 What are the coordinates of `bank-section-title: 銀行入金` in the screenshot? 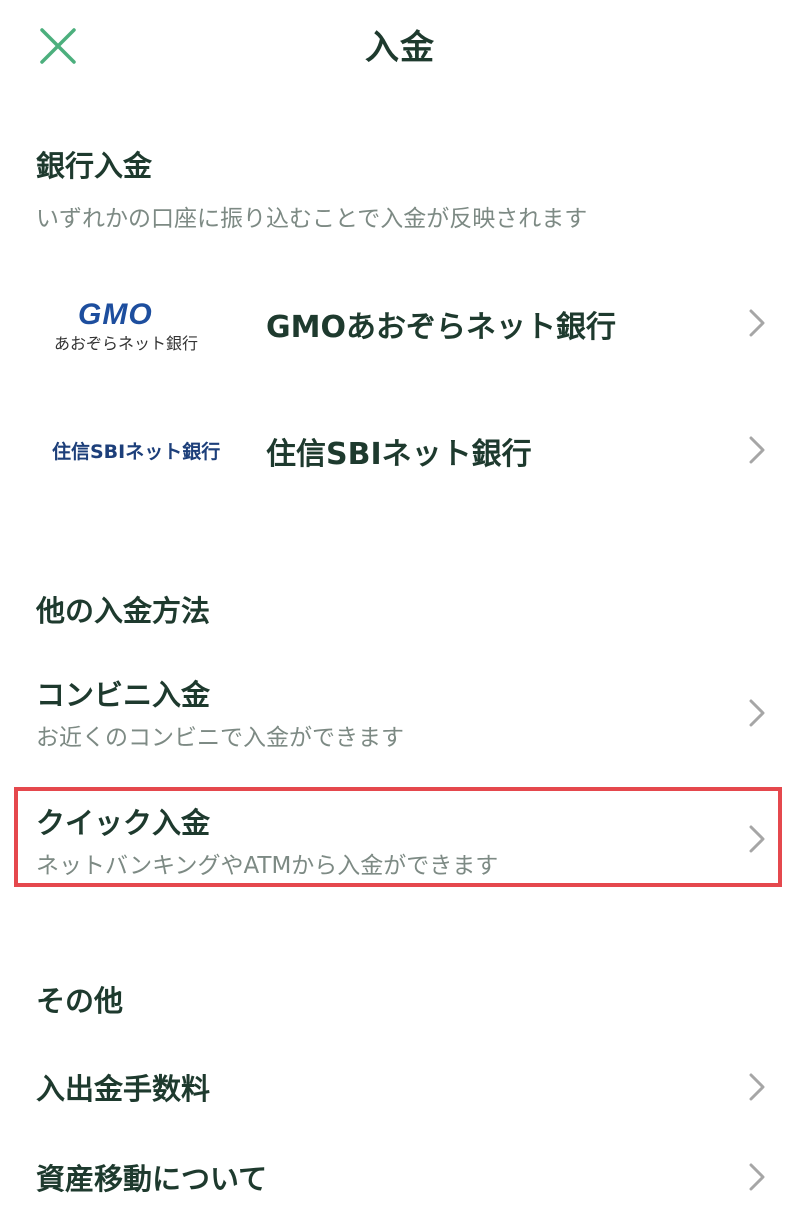 It's located at (94, 166).